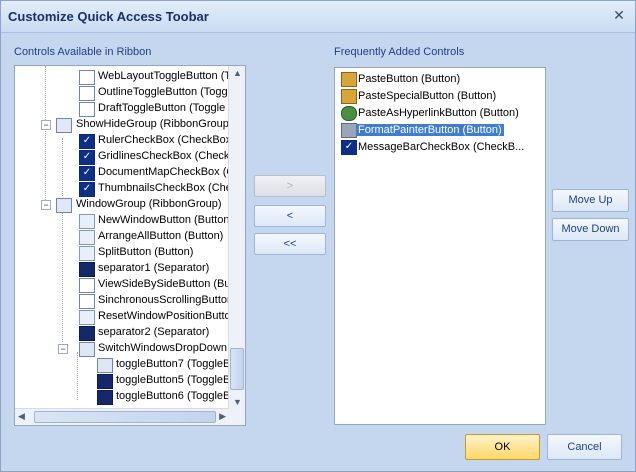 This screenshot has height=472, width=636. I want to click on scroll-down-icon: ▼, so click(237, 402).